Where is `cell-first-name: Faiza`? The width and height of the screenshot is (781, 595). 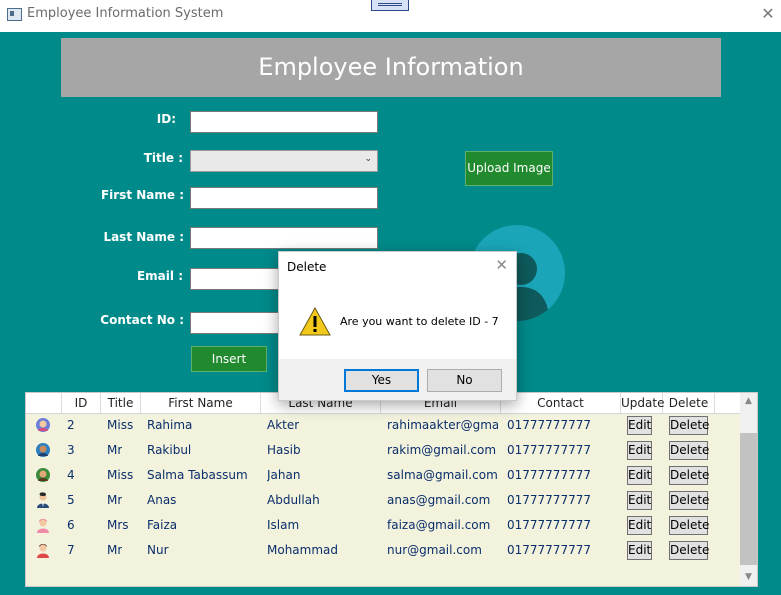
cell-first-name: Faiza is located at coordinates (162, 525).